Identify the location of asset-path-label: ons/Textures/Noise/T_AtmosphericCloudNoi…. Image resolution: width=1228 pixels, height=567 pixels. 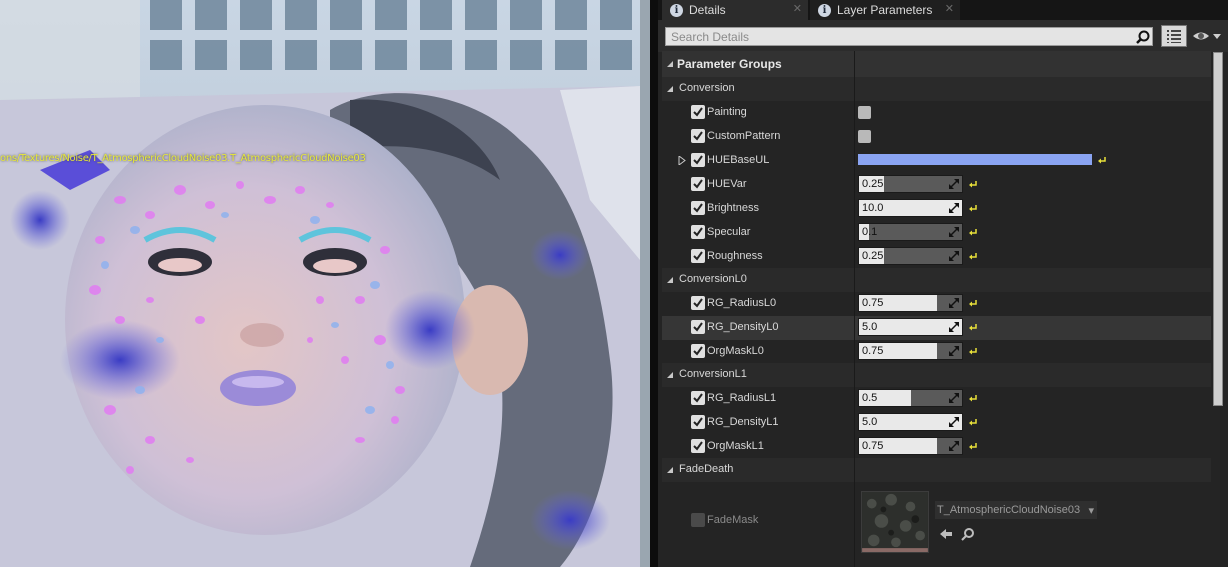
(183, 158).